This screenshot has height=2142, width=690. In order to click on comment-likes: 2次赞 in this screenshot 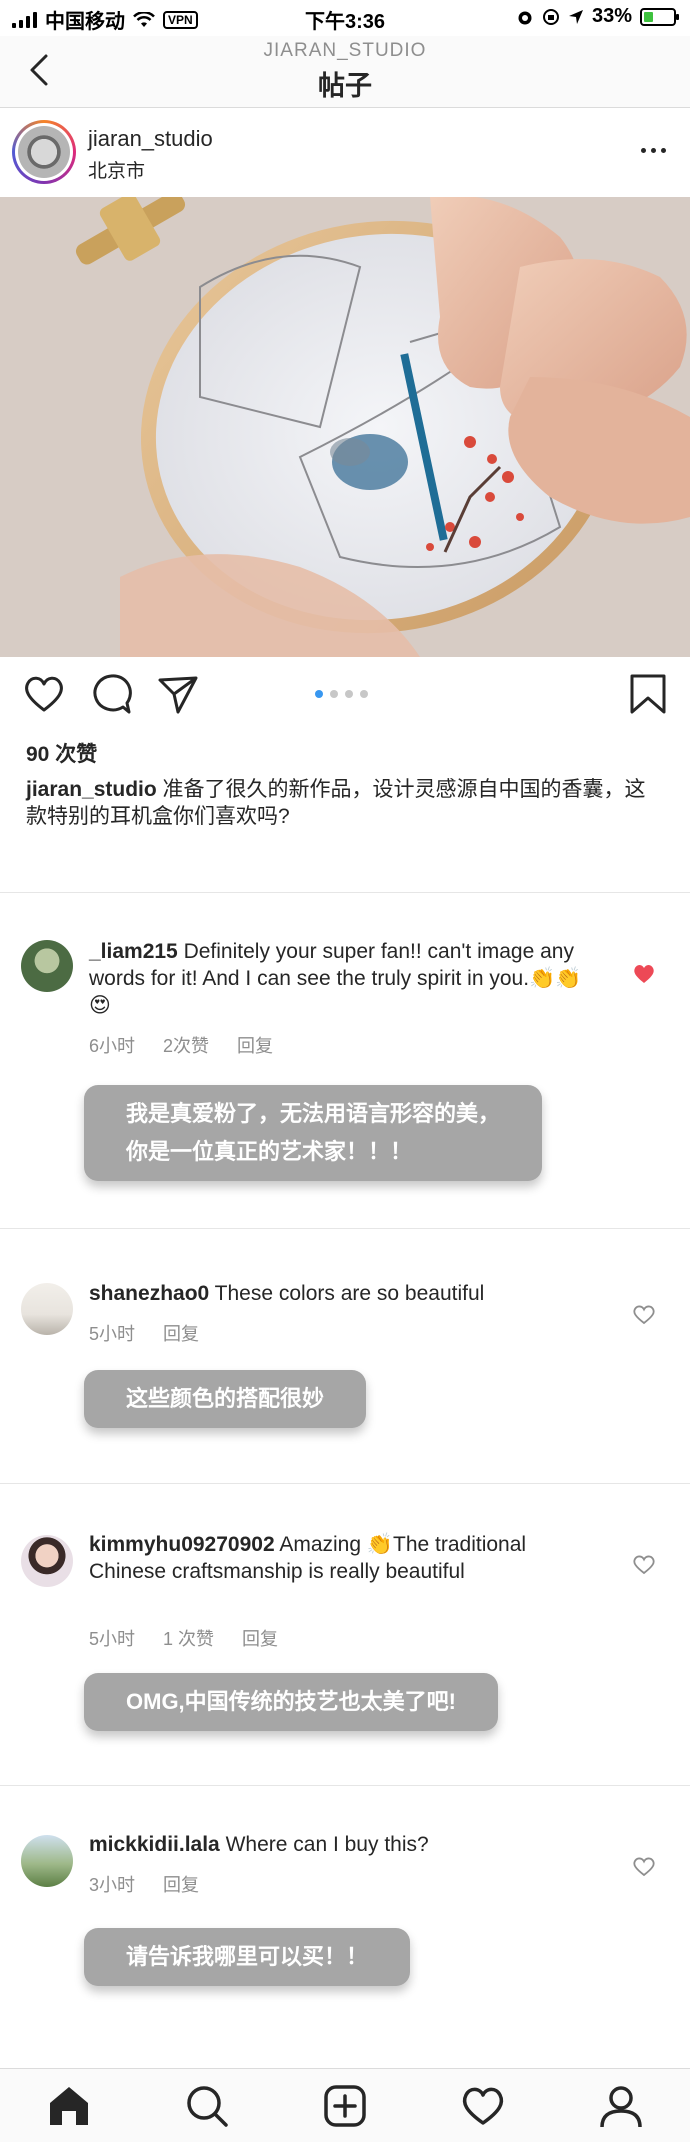, I will do `click(186, 1045)`.